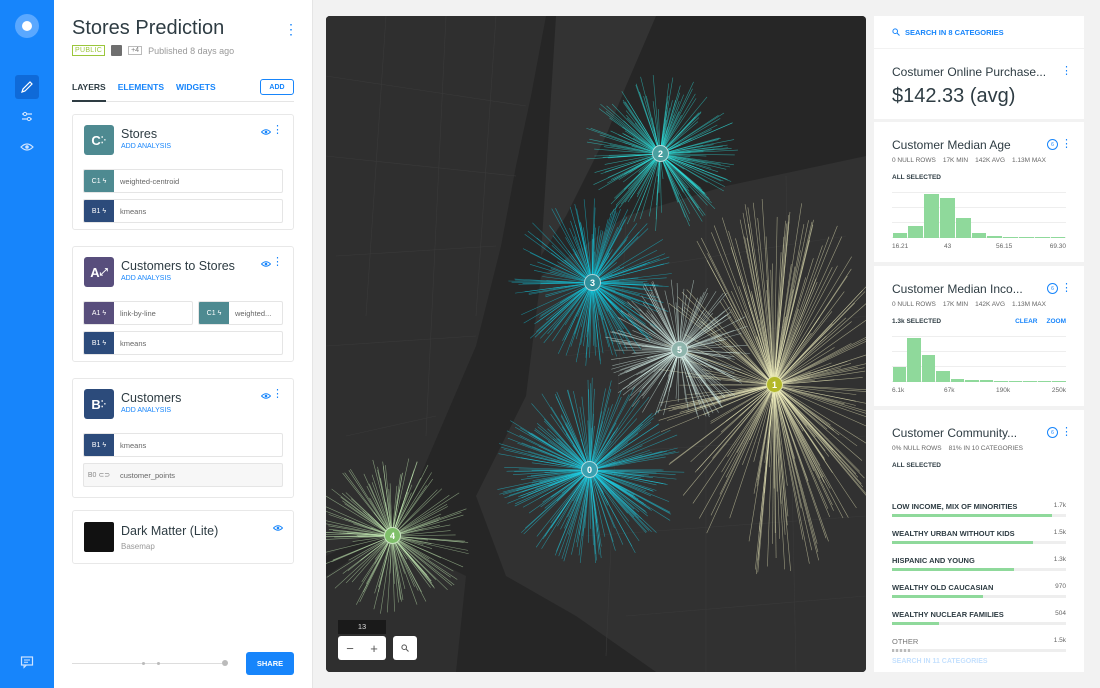  What do you see at coordinates (183, 475) in the screenshot?
I see `source-node: B0 ⊂⊃ customer_points` at bounding box center [183, 475].